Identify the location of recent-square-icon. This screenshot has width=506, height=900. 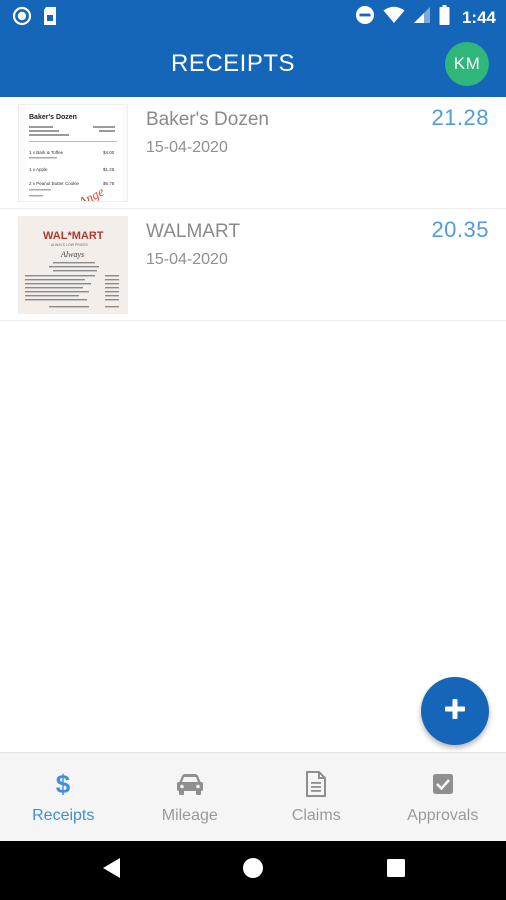
(396, 870).